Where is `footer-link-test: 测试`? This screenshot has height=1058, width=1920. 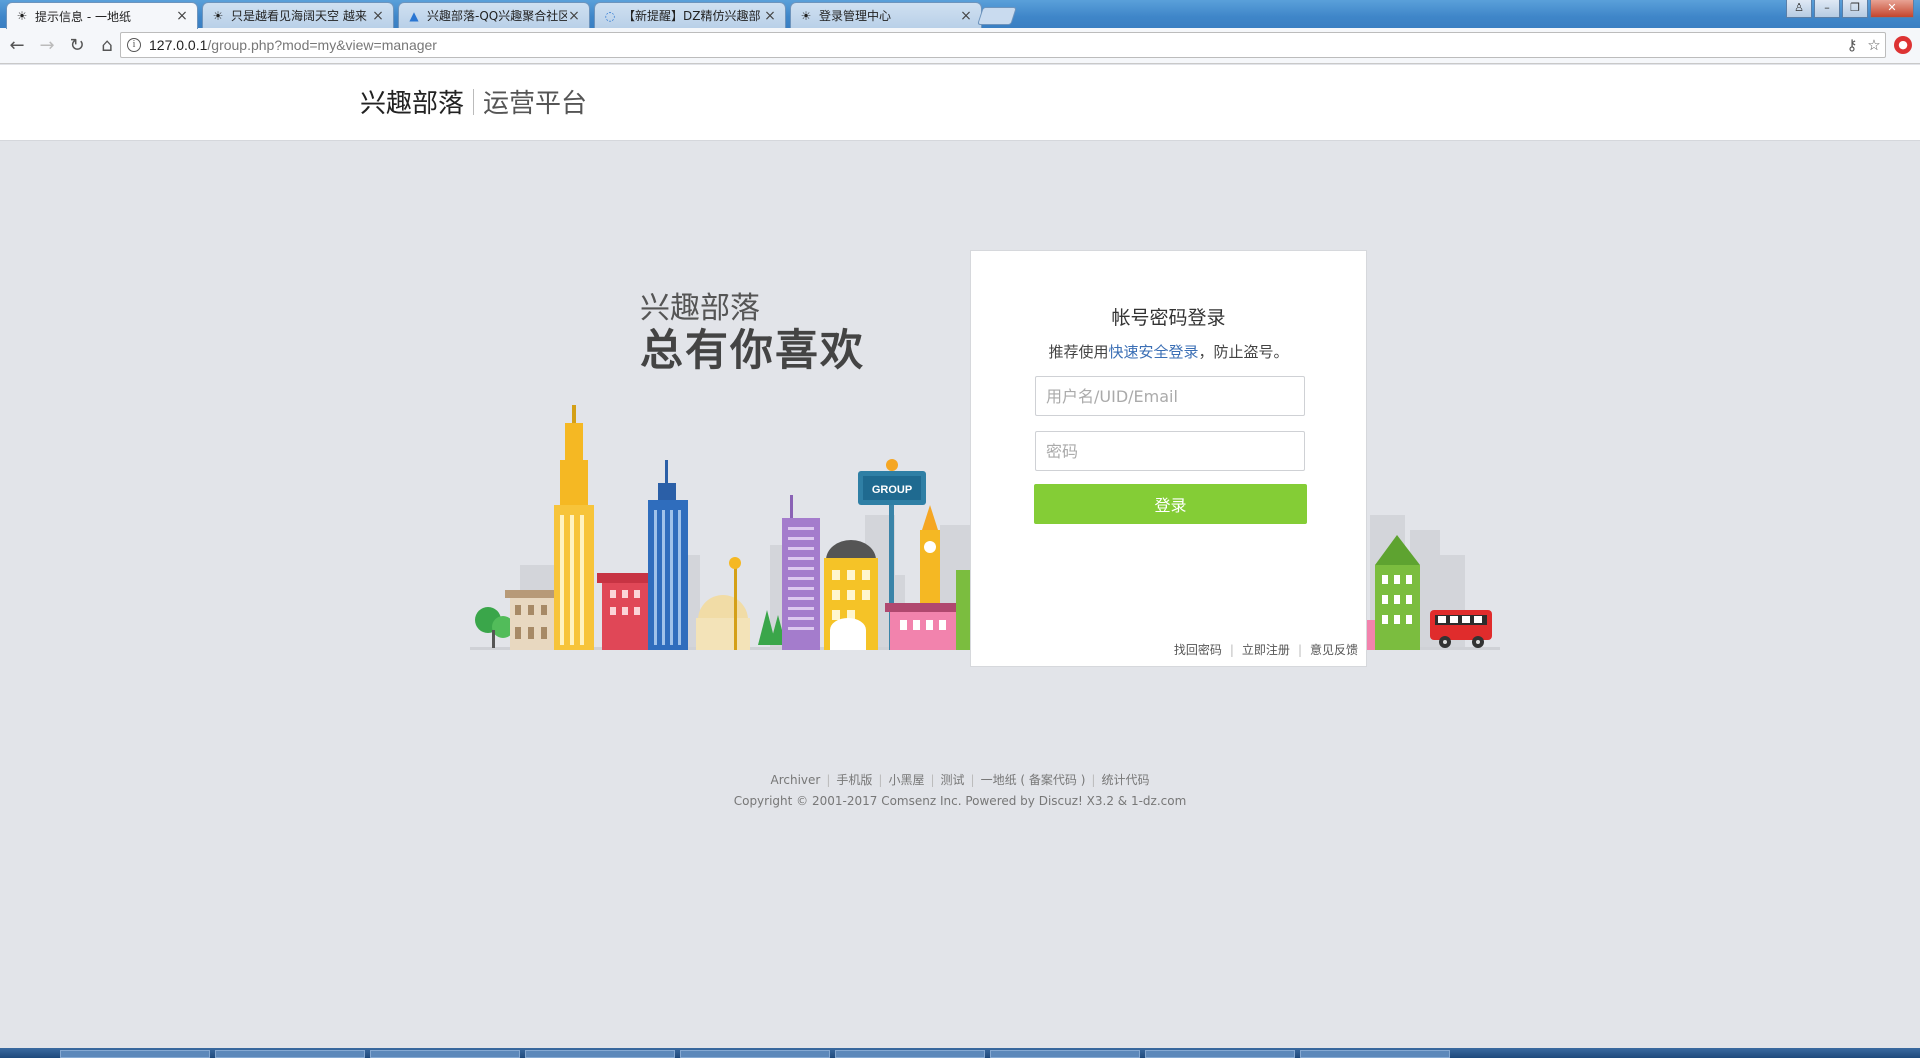 footer-link-test: 测试 is located at coordinates (953, 780).